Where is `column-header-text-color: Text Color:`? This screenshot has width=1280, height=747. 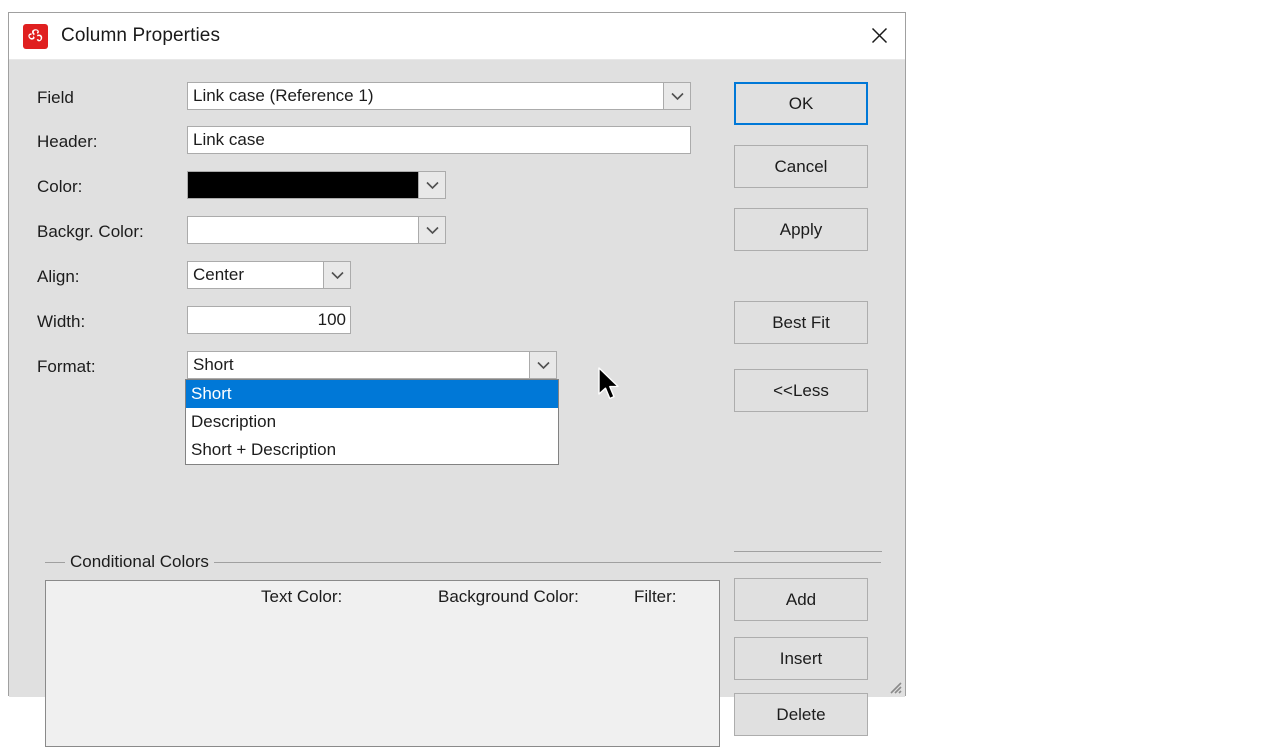 column-header-text-color: Text Color: is located at coordinates (302, 596).